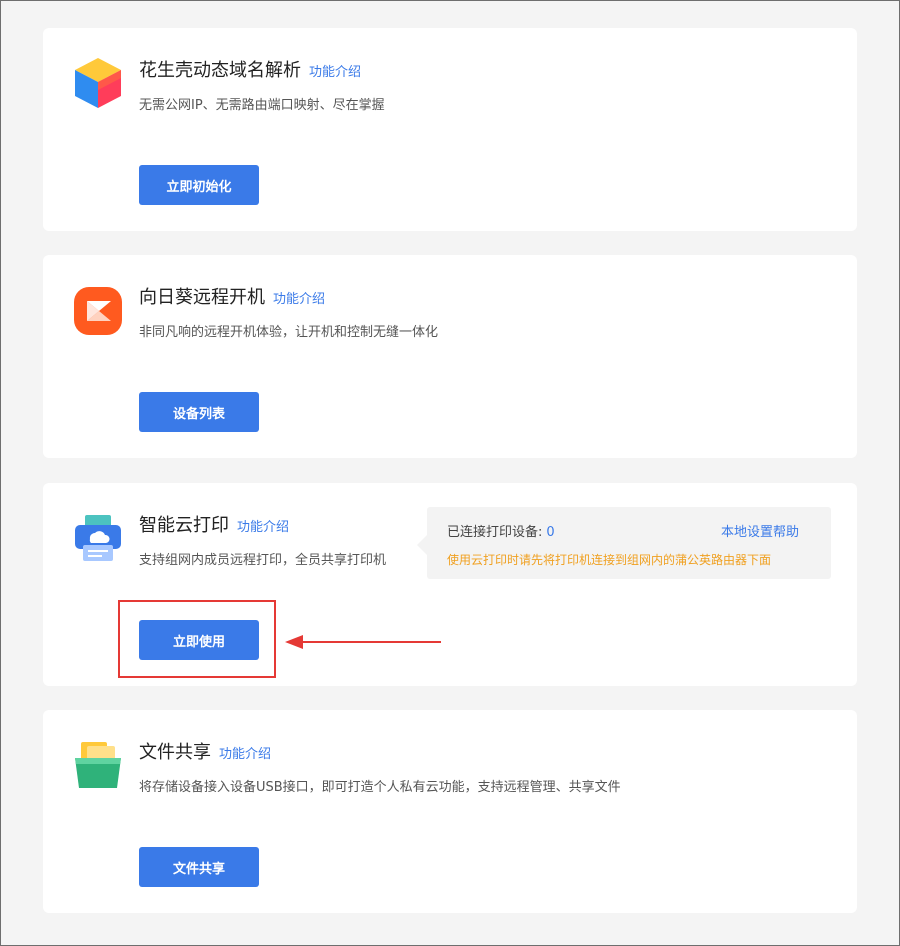  Describe the element at coordinates (363, 642) in the screenshot. I see `arrow-left-icon` at that location.